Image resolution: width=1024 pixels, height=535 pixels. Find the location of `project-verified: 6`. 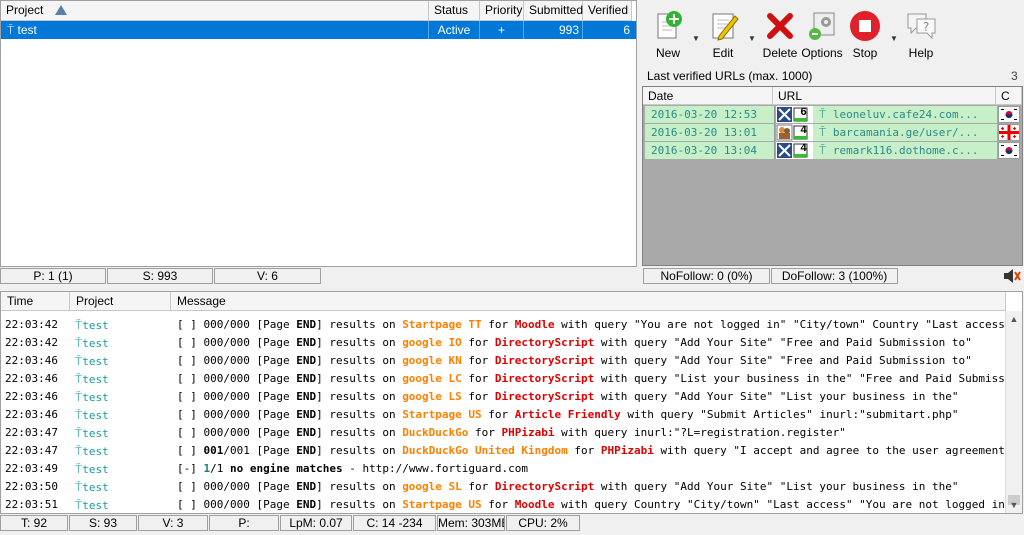

project-verified: 6 is located at coordinates (626, 30).